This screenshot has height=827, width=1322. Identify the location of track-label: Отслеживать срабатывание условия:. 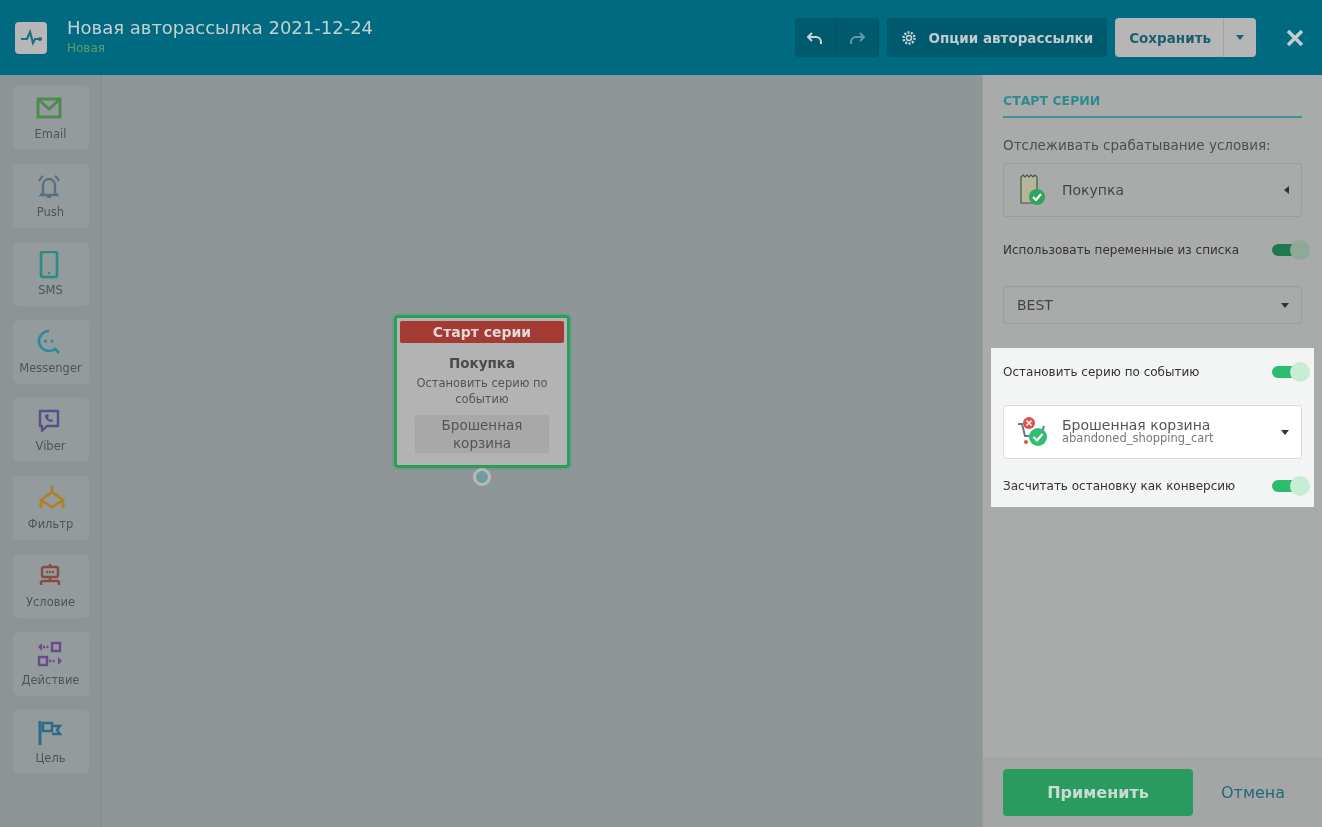
(1137, 145).